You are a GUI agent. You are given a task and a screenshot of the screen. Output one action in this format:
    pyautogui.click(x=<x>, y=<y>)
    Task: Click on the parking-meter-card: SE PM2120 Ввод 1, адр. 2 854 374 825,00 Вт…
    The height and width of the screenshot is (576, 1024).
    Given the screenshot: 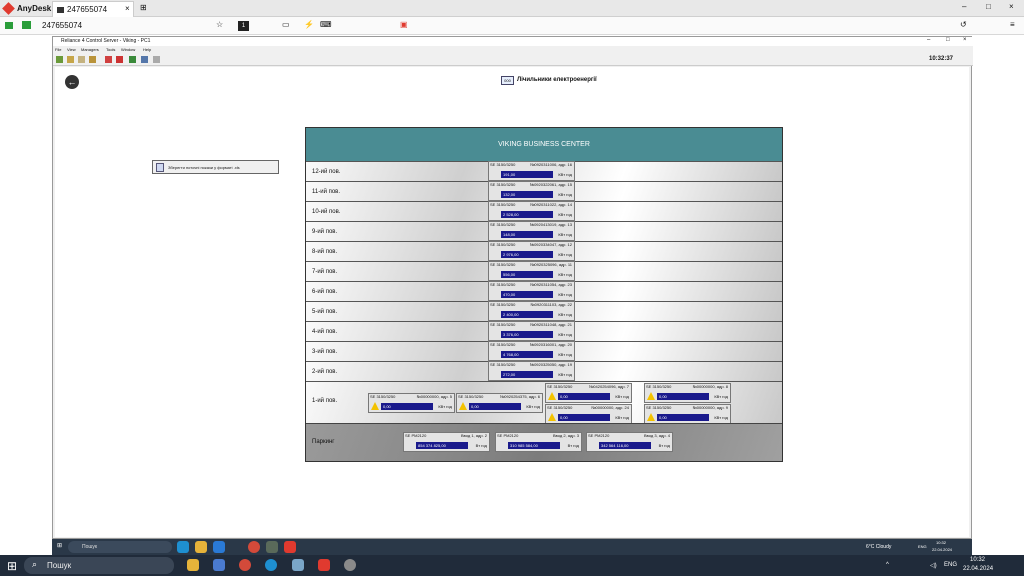 What is the action you would take?
    pyautogui.click(x=446, y=442)
    